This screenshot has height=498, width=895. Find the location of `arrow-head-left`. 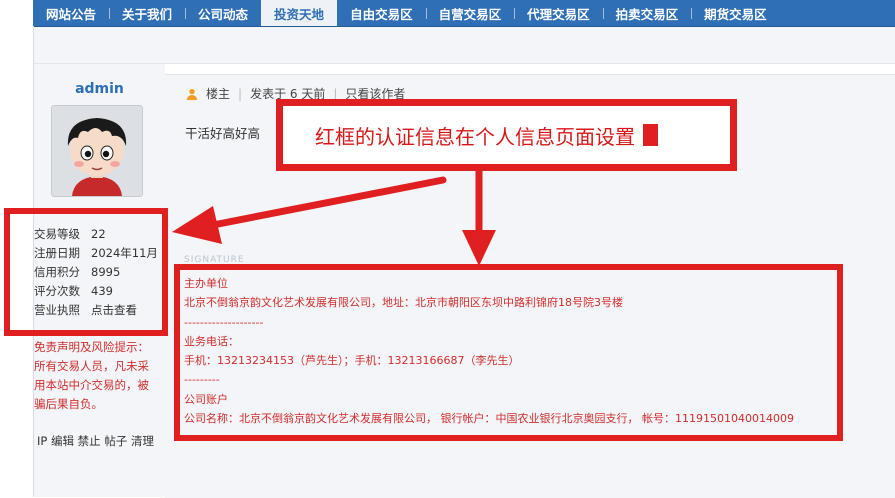

arrow-head-left is located at coordinates (197, 225).